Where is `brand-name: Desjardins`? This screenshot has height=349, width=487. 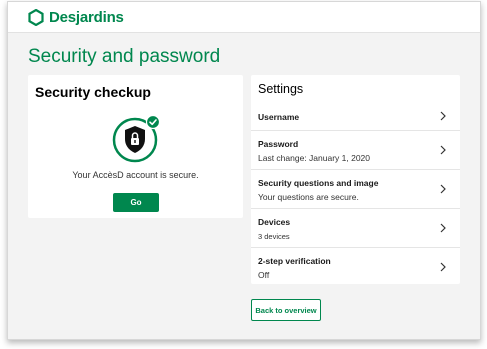 brand-name: Desjardins is located at coordinates (86, 17).